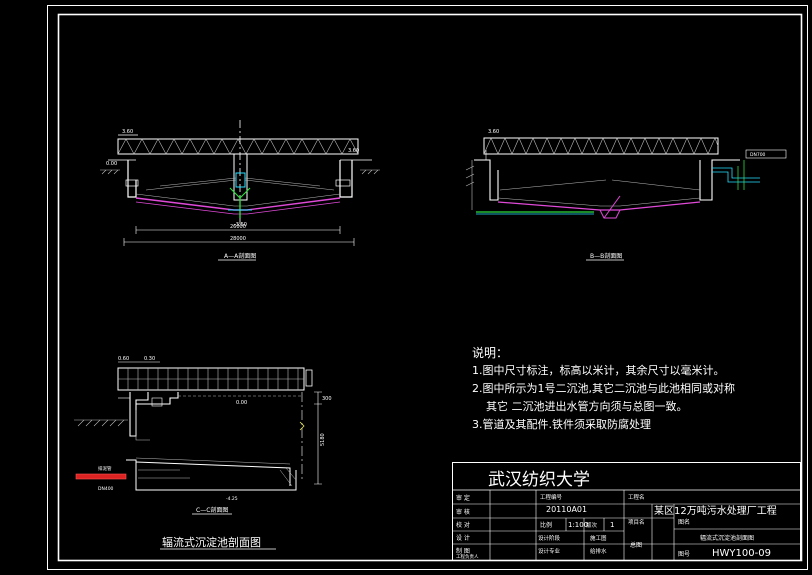 This screenshot has width=812, height=575. I want to click on c-dim-300: 300, so click(327, 399).